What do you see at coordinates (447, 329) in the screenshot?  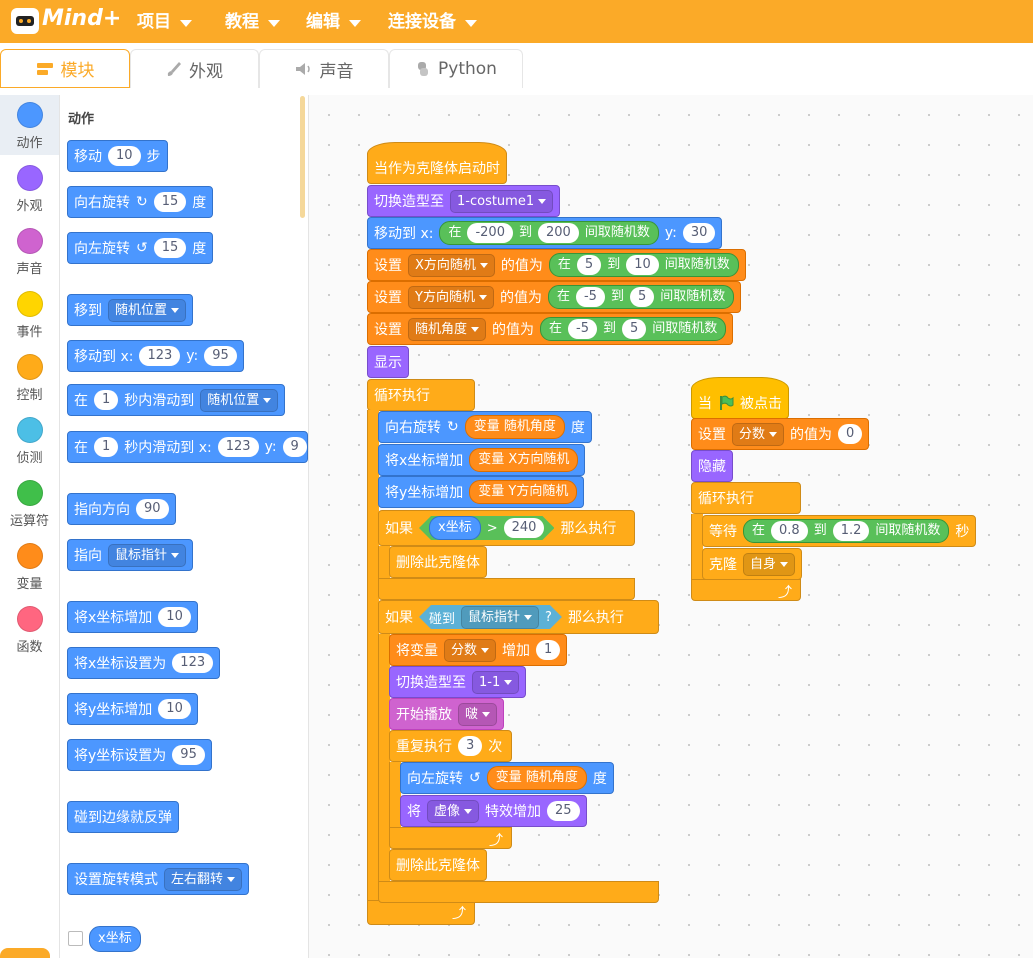 I see `variable-dropdown: 随机角度` at bounding box center [447, 329].